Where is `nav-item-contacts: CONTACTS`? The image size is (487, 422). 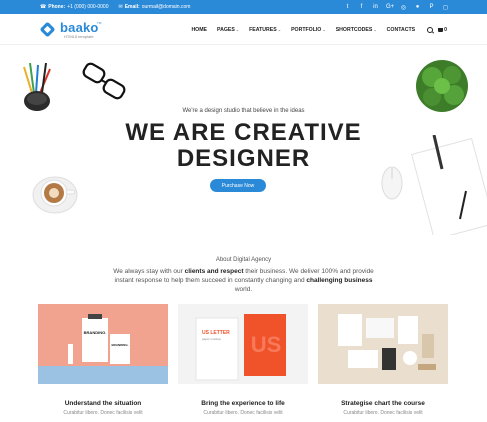
nav-item-contacts: CONTACTS is located at coordinates (401, 30).